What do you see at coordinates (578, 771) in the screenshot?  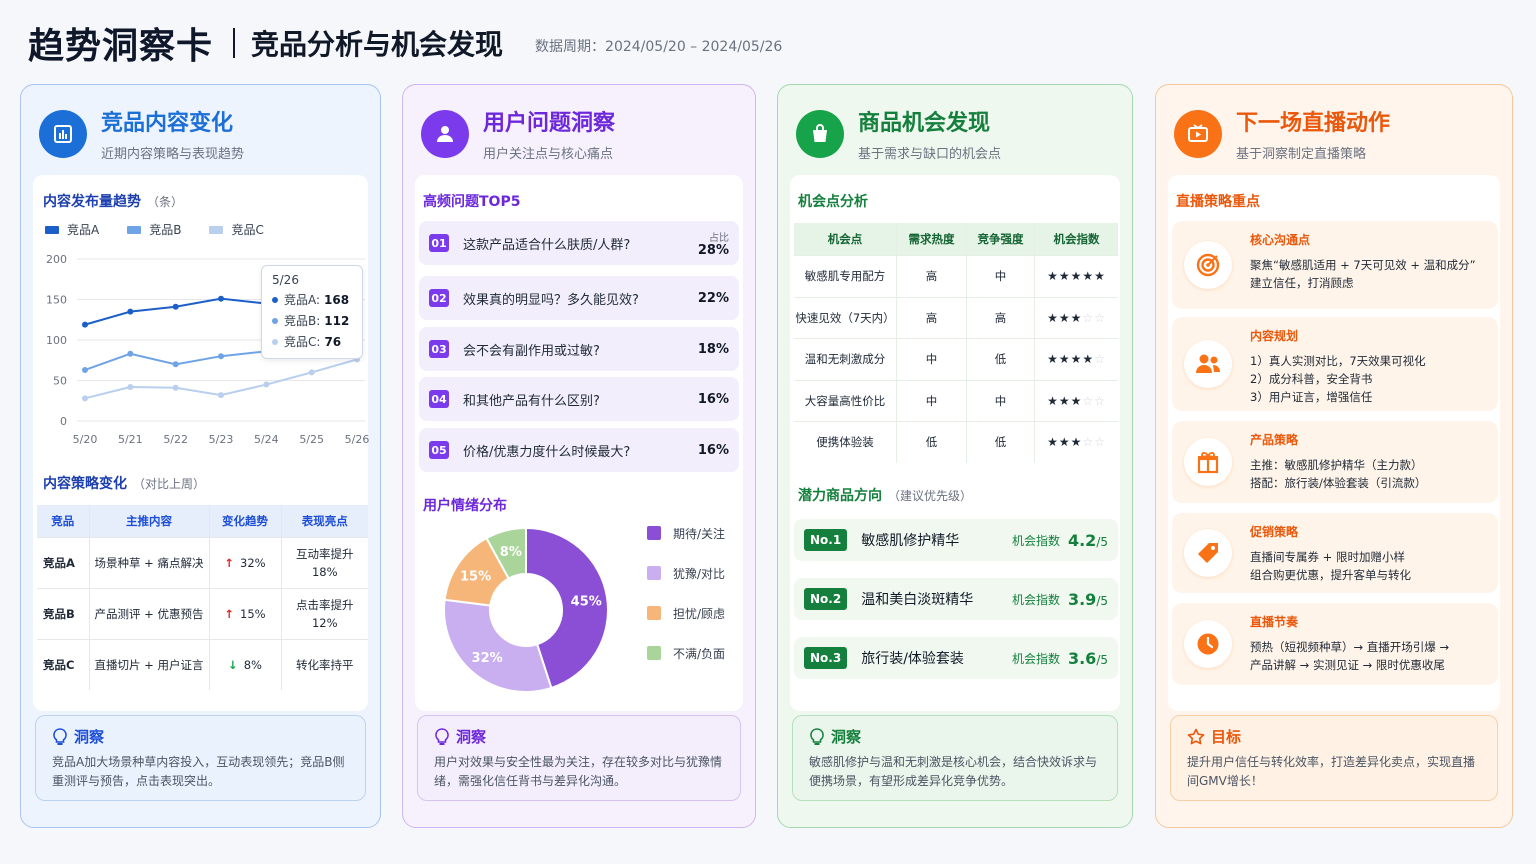 I see `insight-text: 用户对效果与安全性最为关注，存在较多对比与犹豫情绪，需强化信任背书与差异化沟通。` at bounding box center [578, 771].